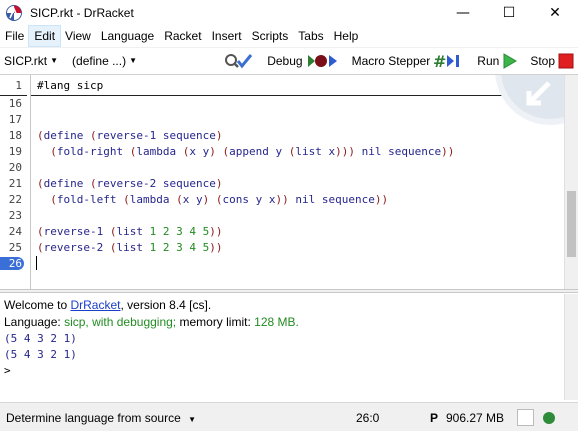 The height and width of the screenshot is (431, 578). Describe the element at coordinates (93, 418) in the screenshot. I see `language-selector-label: Determine language from source` at that location.